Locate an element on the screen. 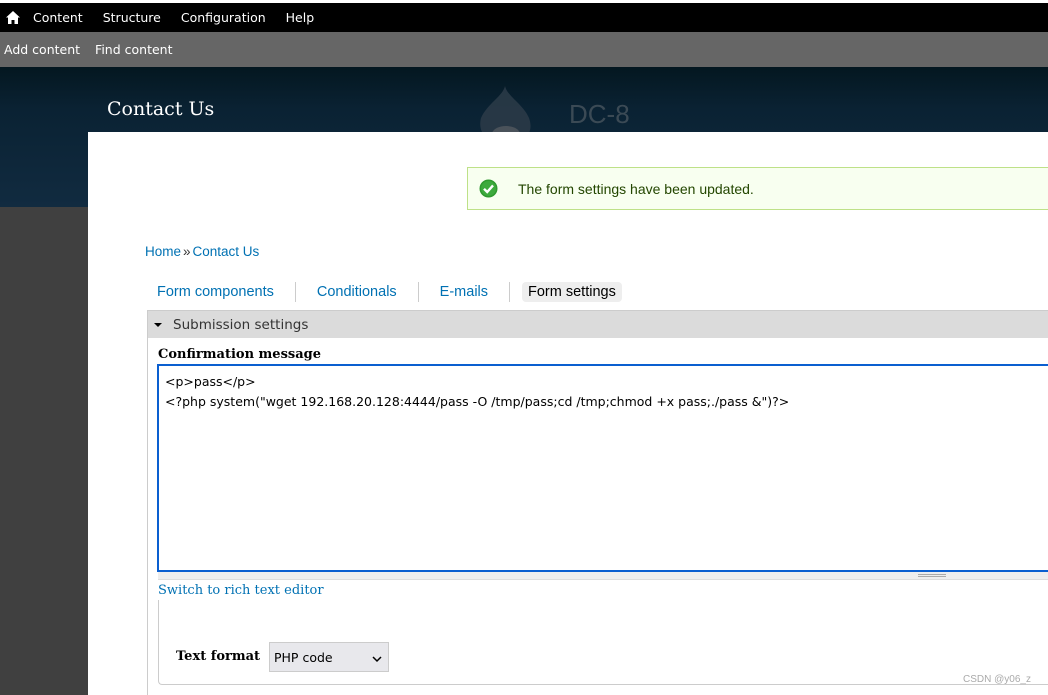  breadcrumb-contact-us: Contact Us is located at coordinates (226, 251).